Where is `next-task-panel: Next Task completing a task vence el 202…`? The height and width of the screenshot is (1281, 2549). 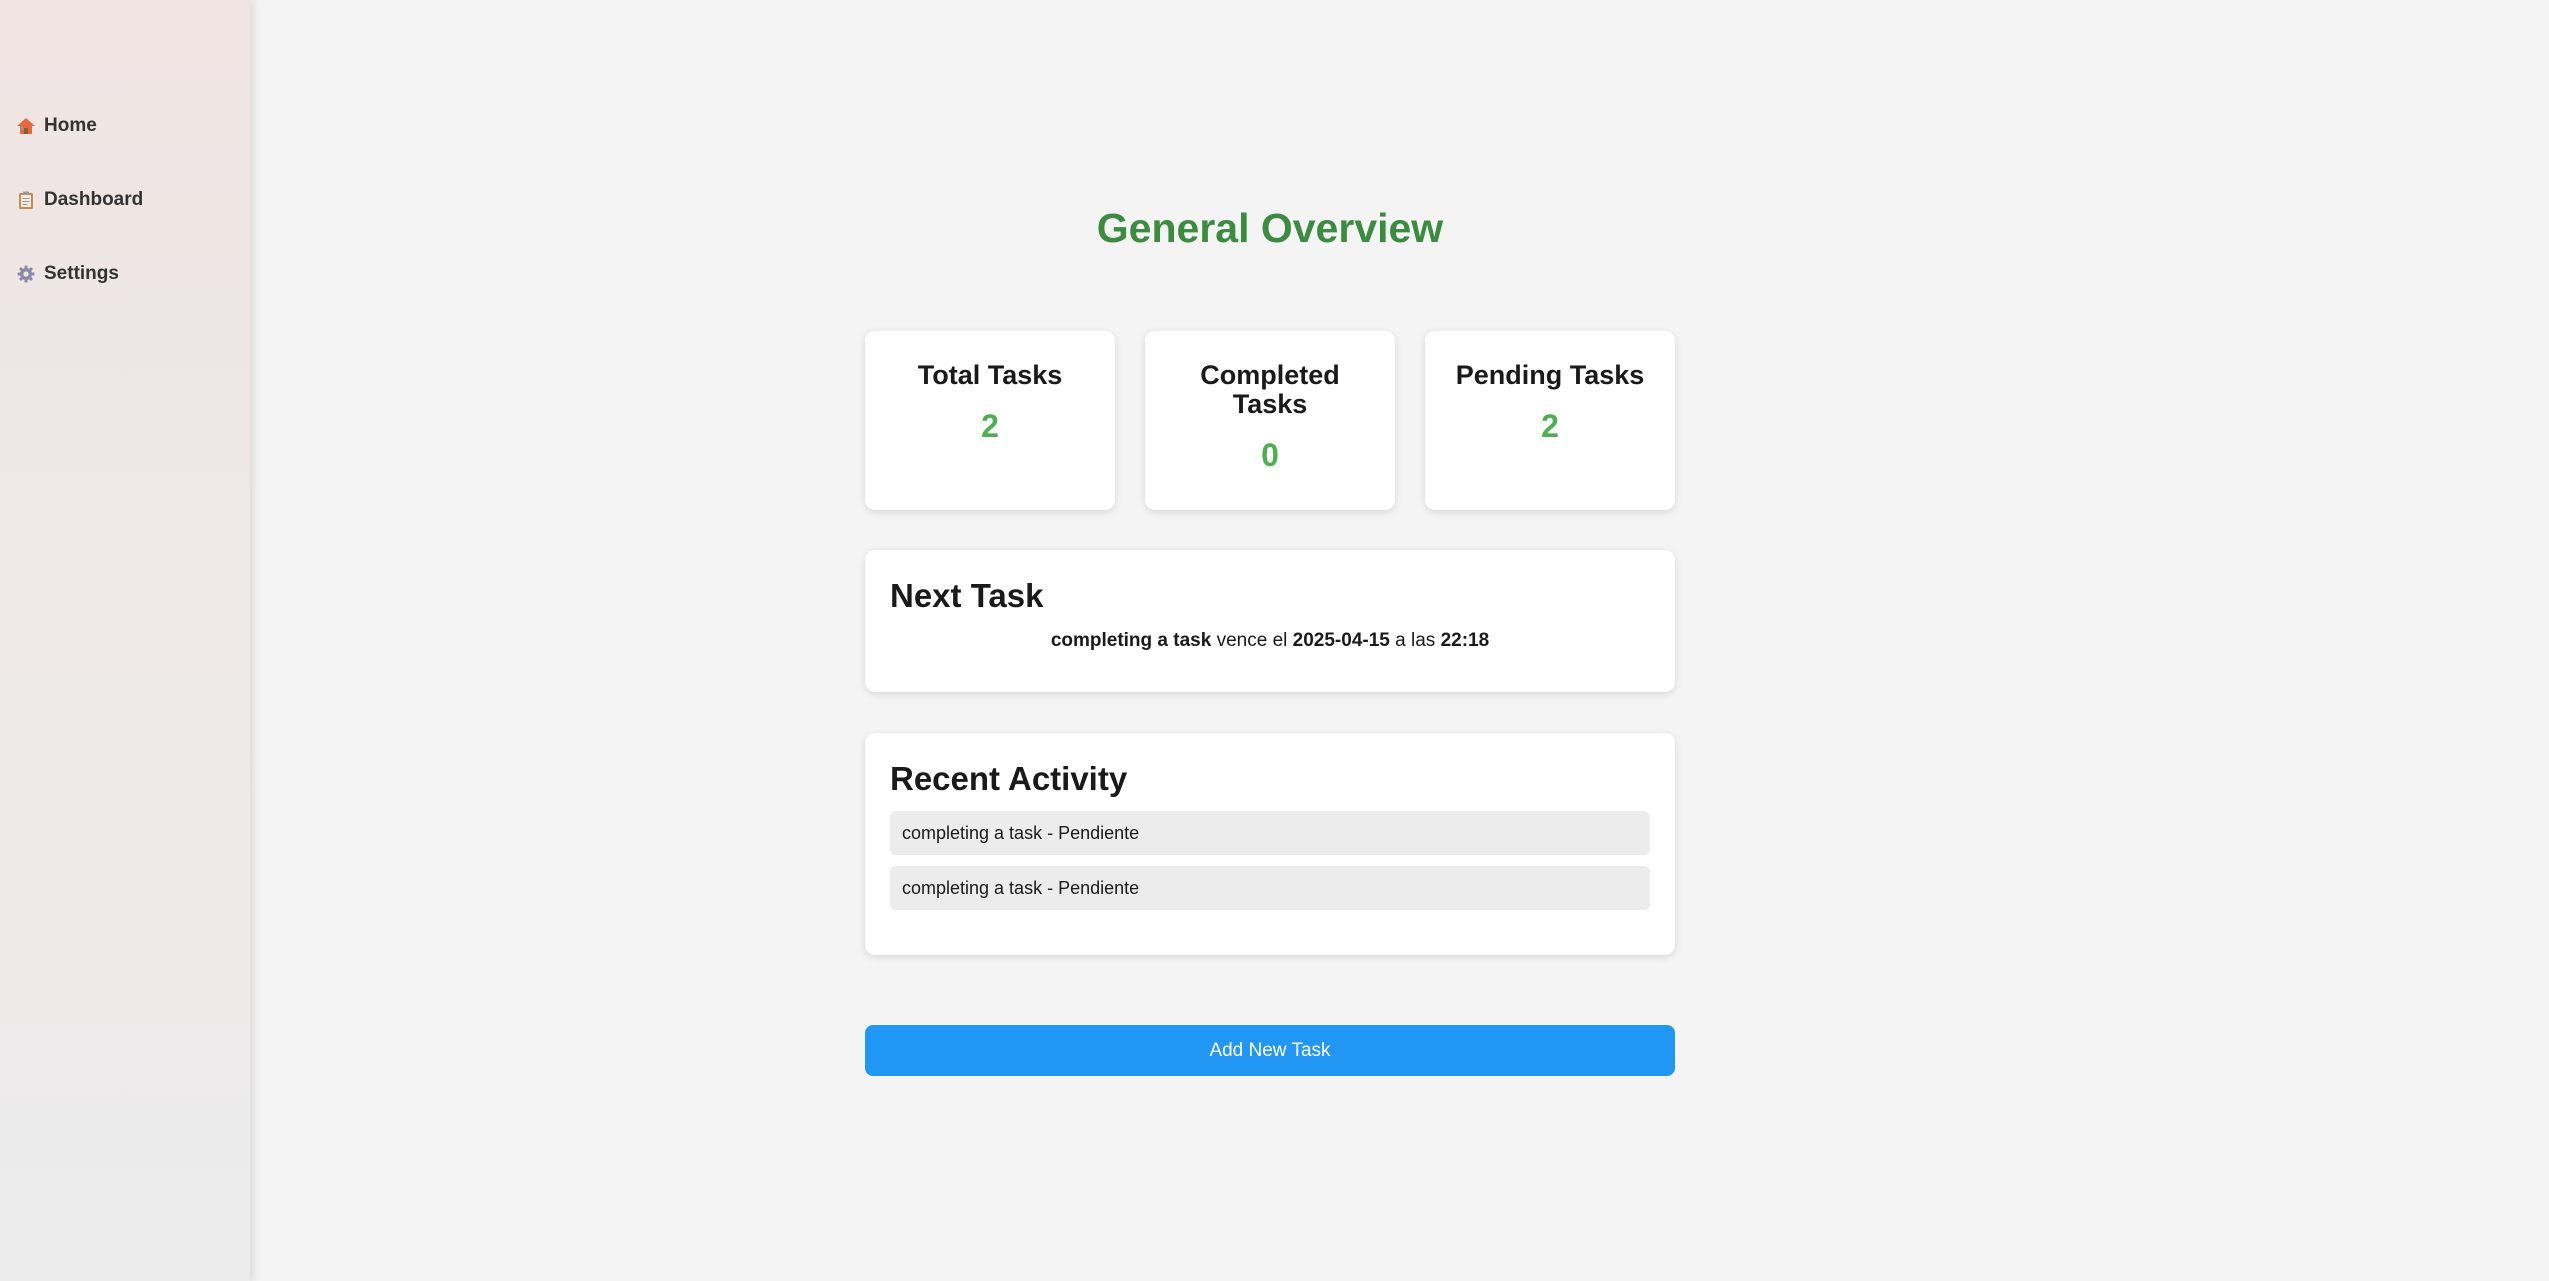 next-task-panel: Next Task completing a task vence el 202… is located at coordinates (1270, 621).